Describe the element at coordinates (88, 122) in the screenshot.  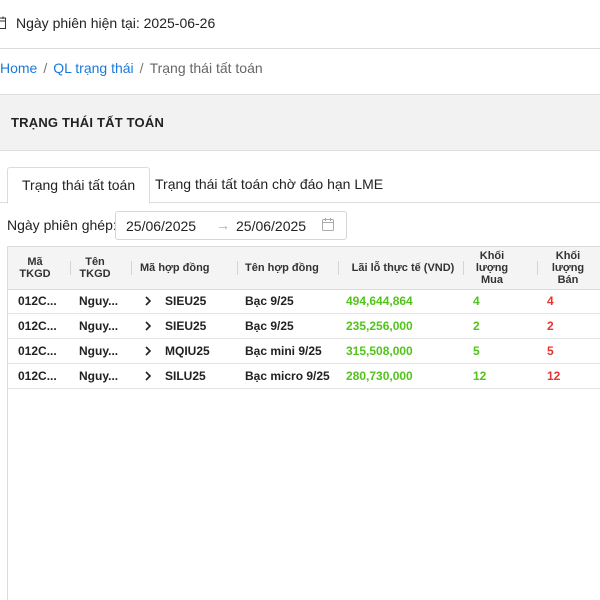
I see `page-title: TRẠNG THÁI TẤT TOÁN` at that location.